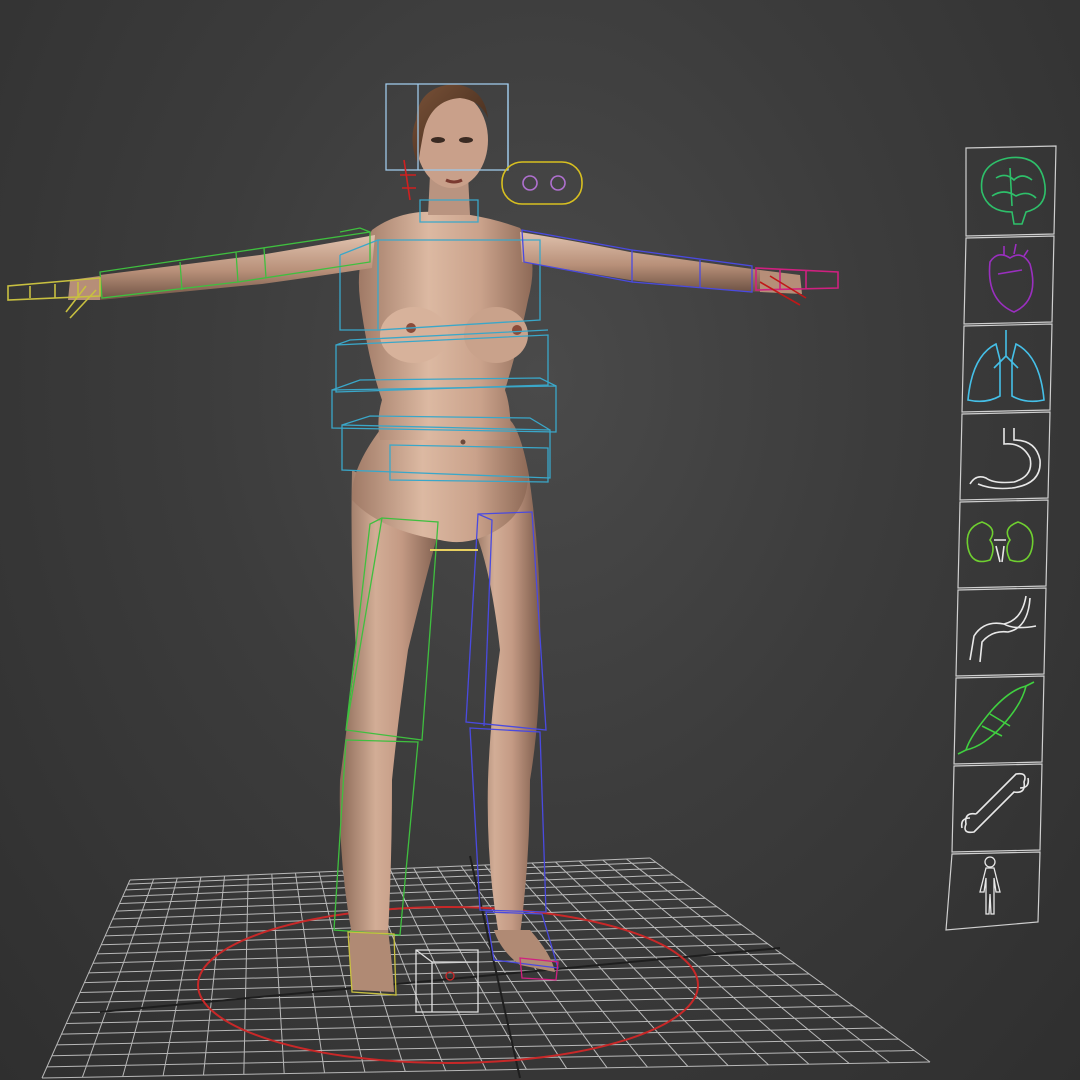  What do you see at coordinates (408, 180) in the screenshot?
I see `neck-control` at bounding box center [408, 180].